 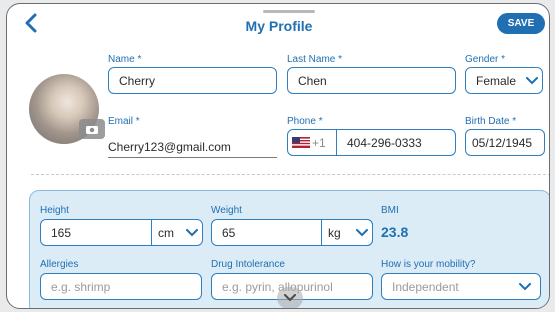 What do you see at coordinates (347, 232) in the screenshot?
I see `weight-unit-select: kg` at bounding box center [347, 232].